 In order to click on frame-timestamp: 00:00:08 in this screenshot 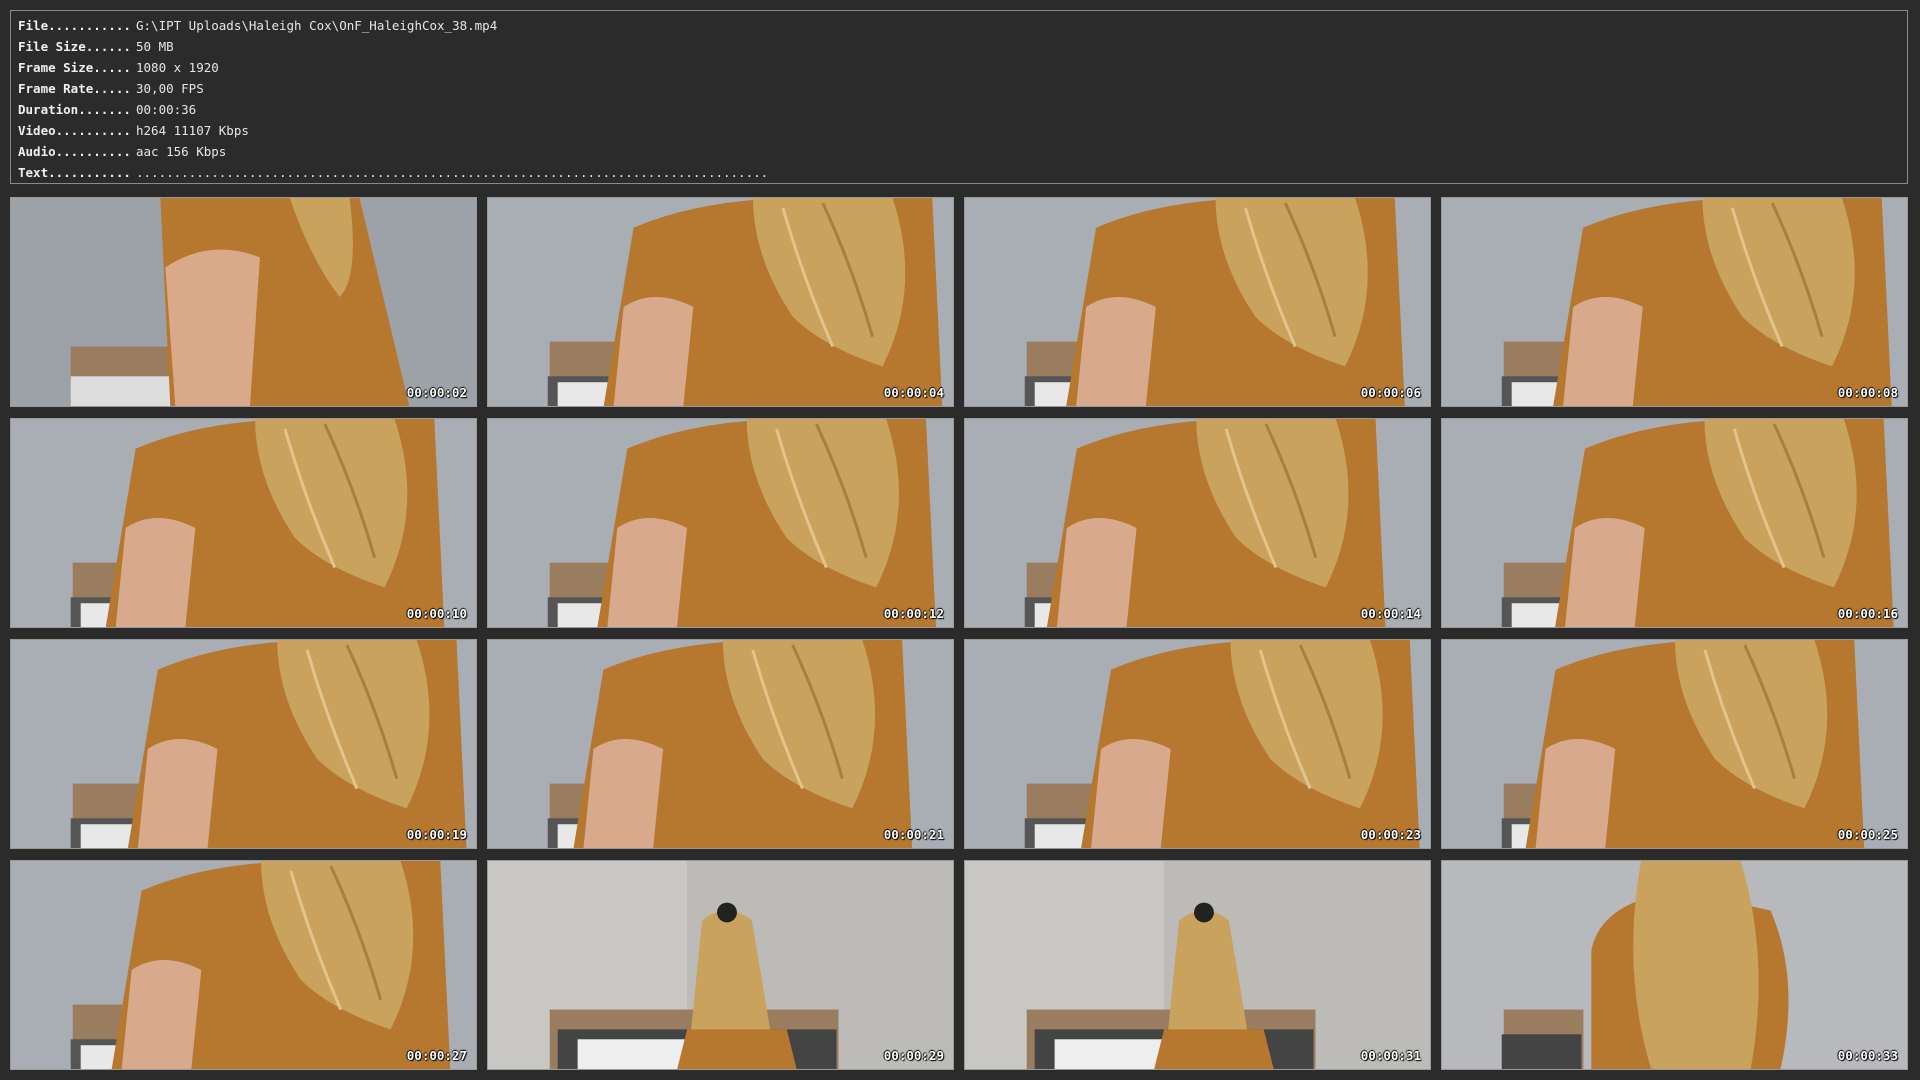, I will do `click(1867, 392)`.